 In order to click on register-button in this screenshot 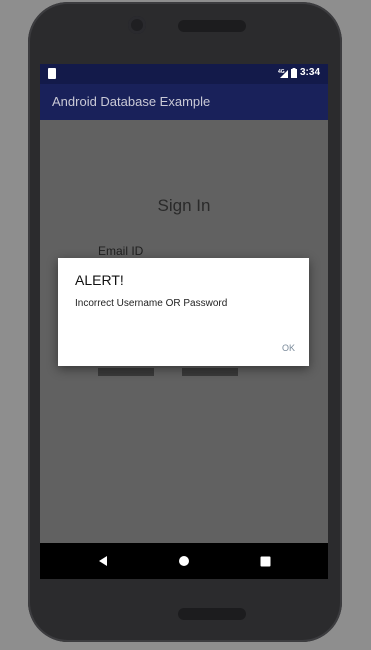, I will do `click(210, 372)`.